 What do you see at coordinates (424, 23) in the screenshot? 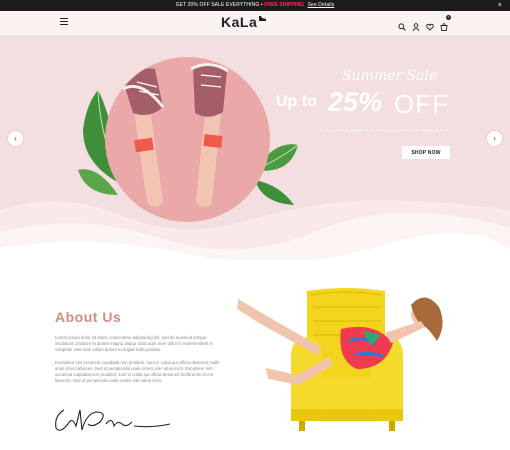
I see `header-icons: 0` at bounding box center [424, 23].